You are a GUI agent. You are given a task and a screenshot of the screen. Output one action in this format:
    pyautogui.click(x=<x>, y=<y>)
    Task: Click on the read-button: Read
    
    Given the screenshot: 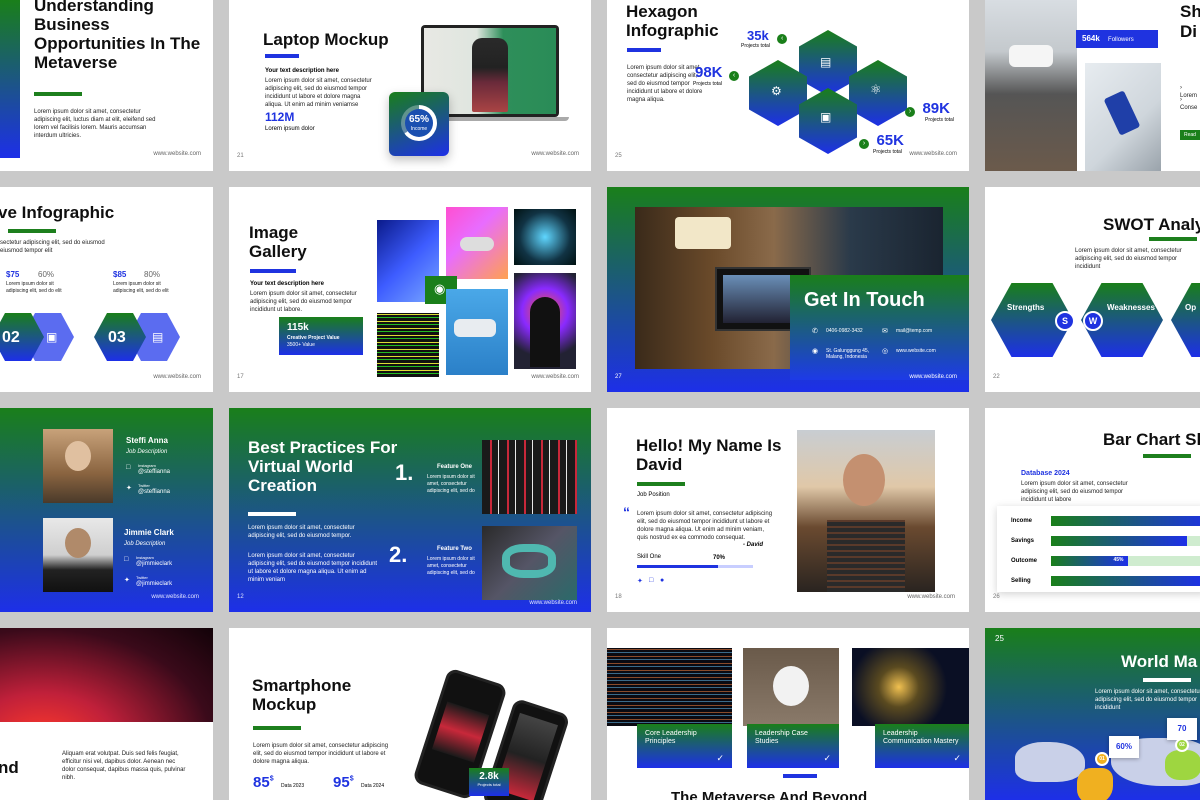 What is the action you would take?
    pyautogui.click(x=1190, y=135)
    